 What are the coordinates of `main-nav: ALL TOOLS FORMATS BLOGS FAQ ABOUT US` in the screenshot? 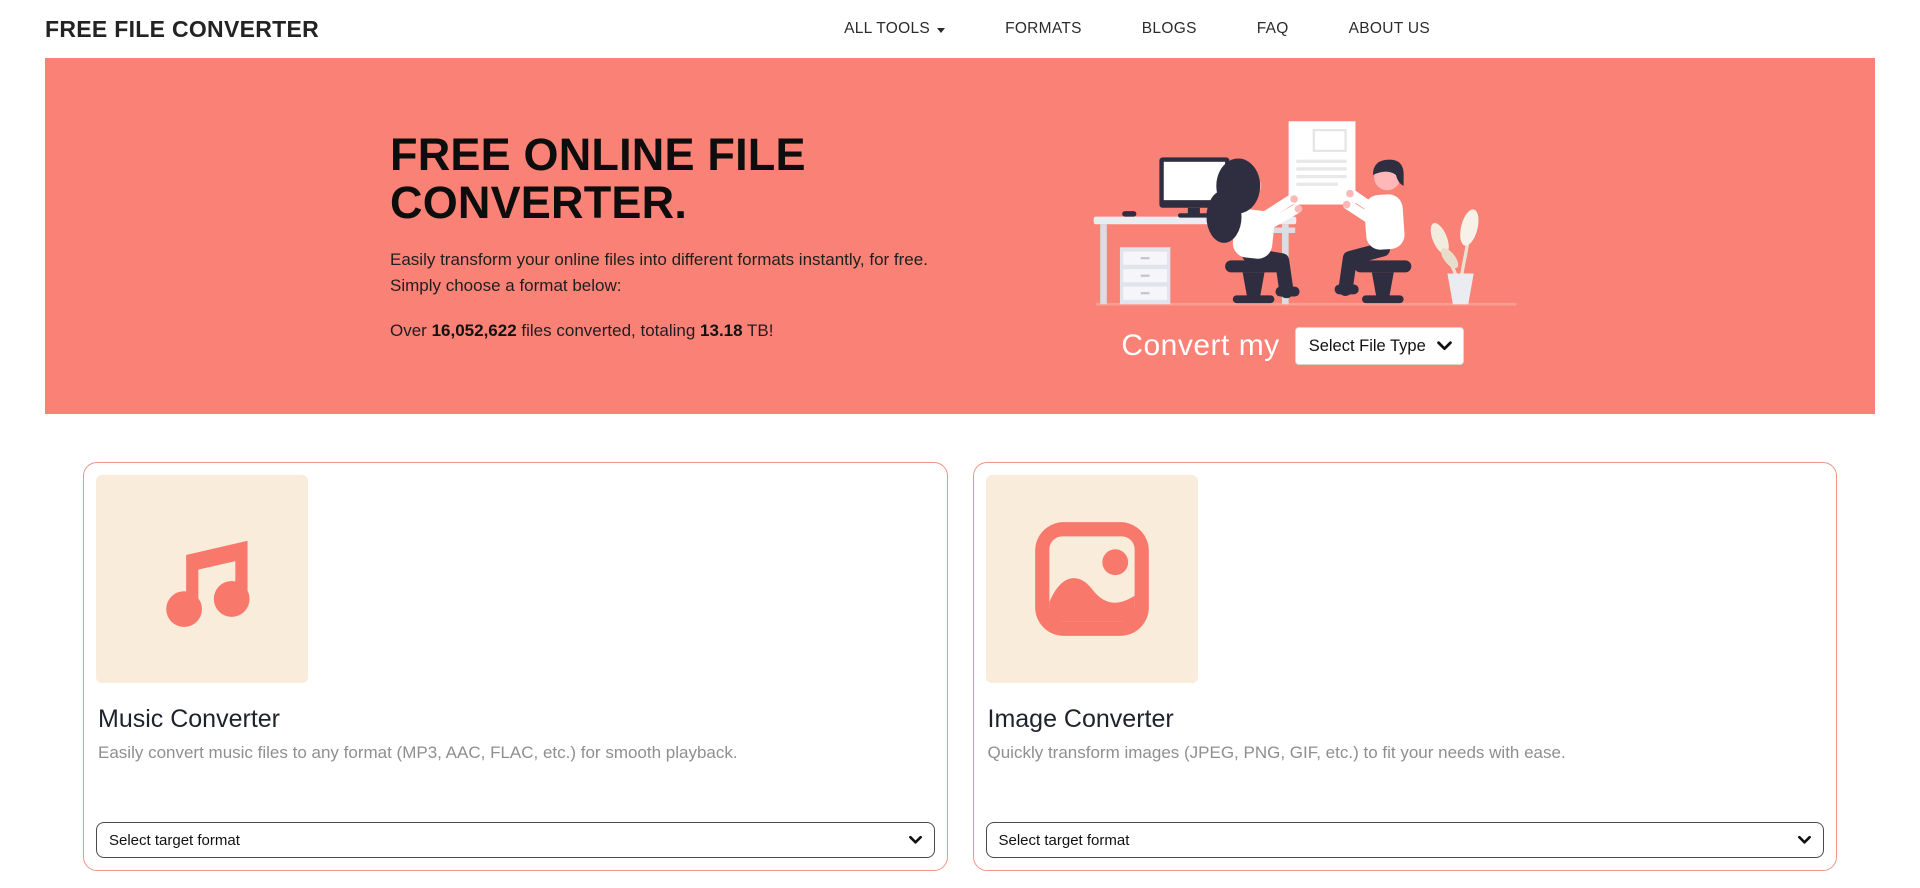 It's located at (1097, 29).